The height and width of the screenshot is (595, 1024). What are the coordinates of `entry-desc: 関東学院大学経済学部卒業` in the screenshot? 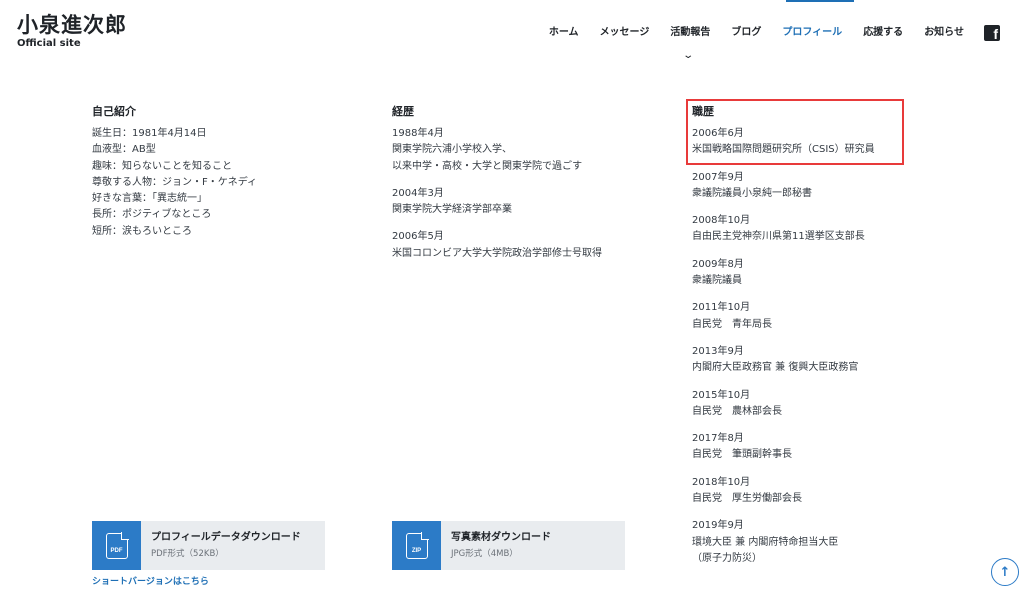 It's located at (452, 210).